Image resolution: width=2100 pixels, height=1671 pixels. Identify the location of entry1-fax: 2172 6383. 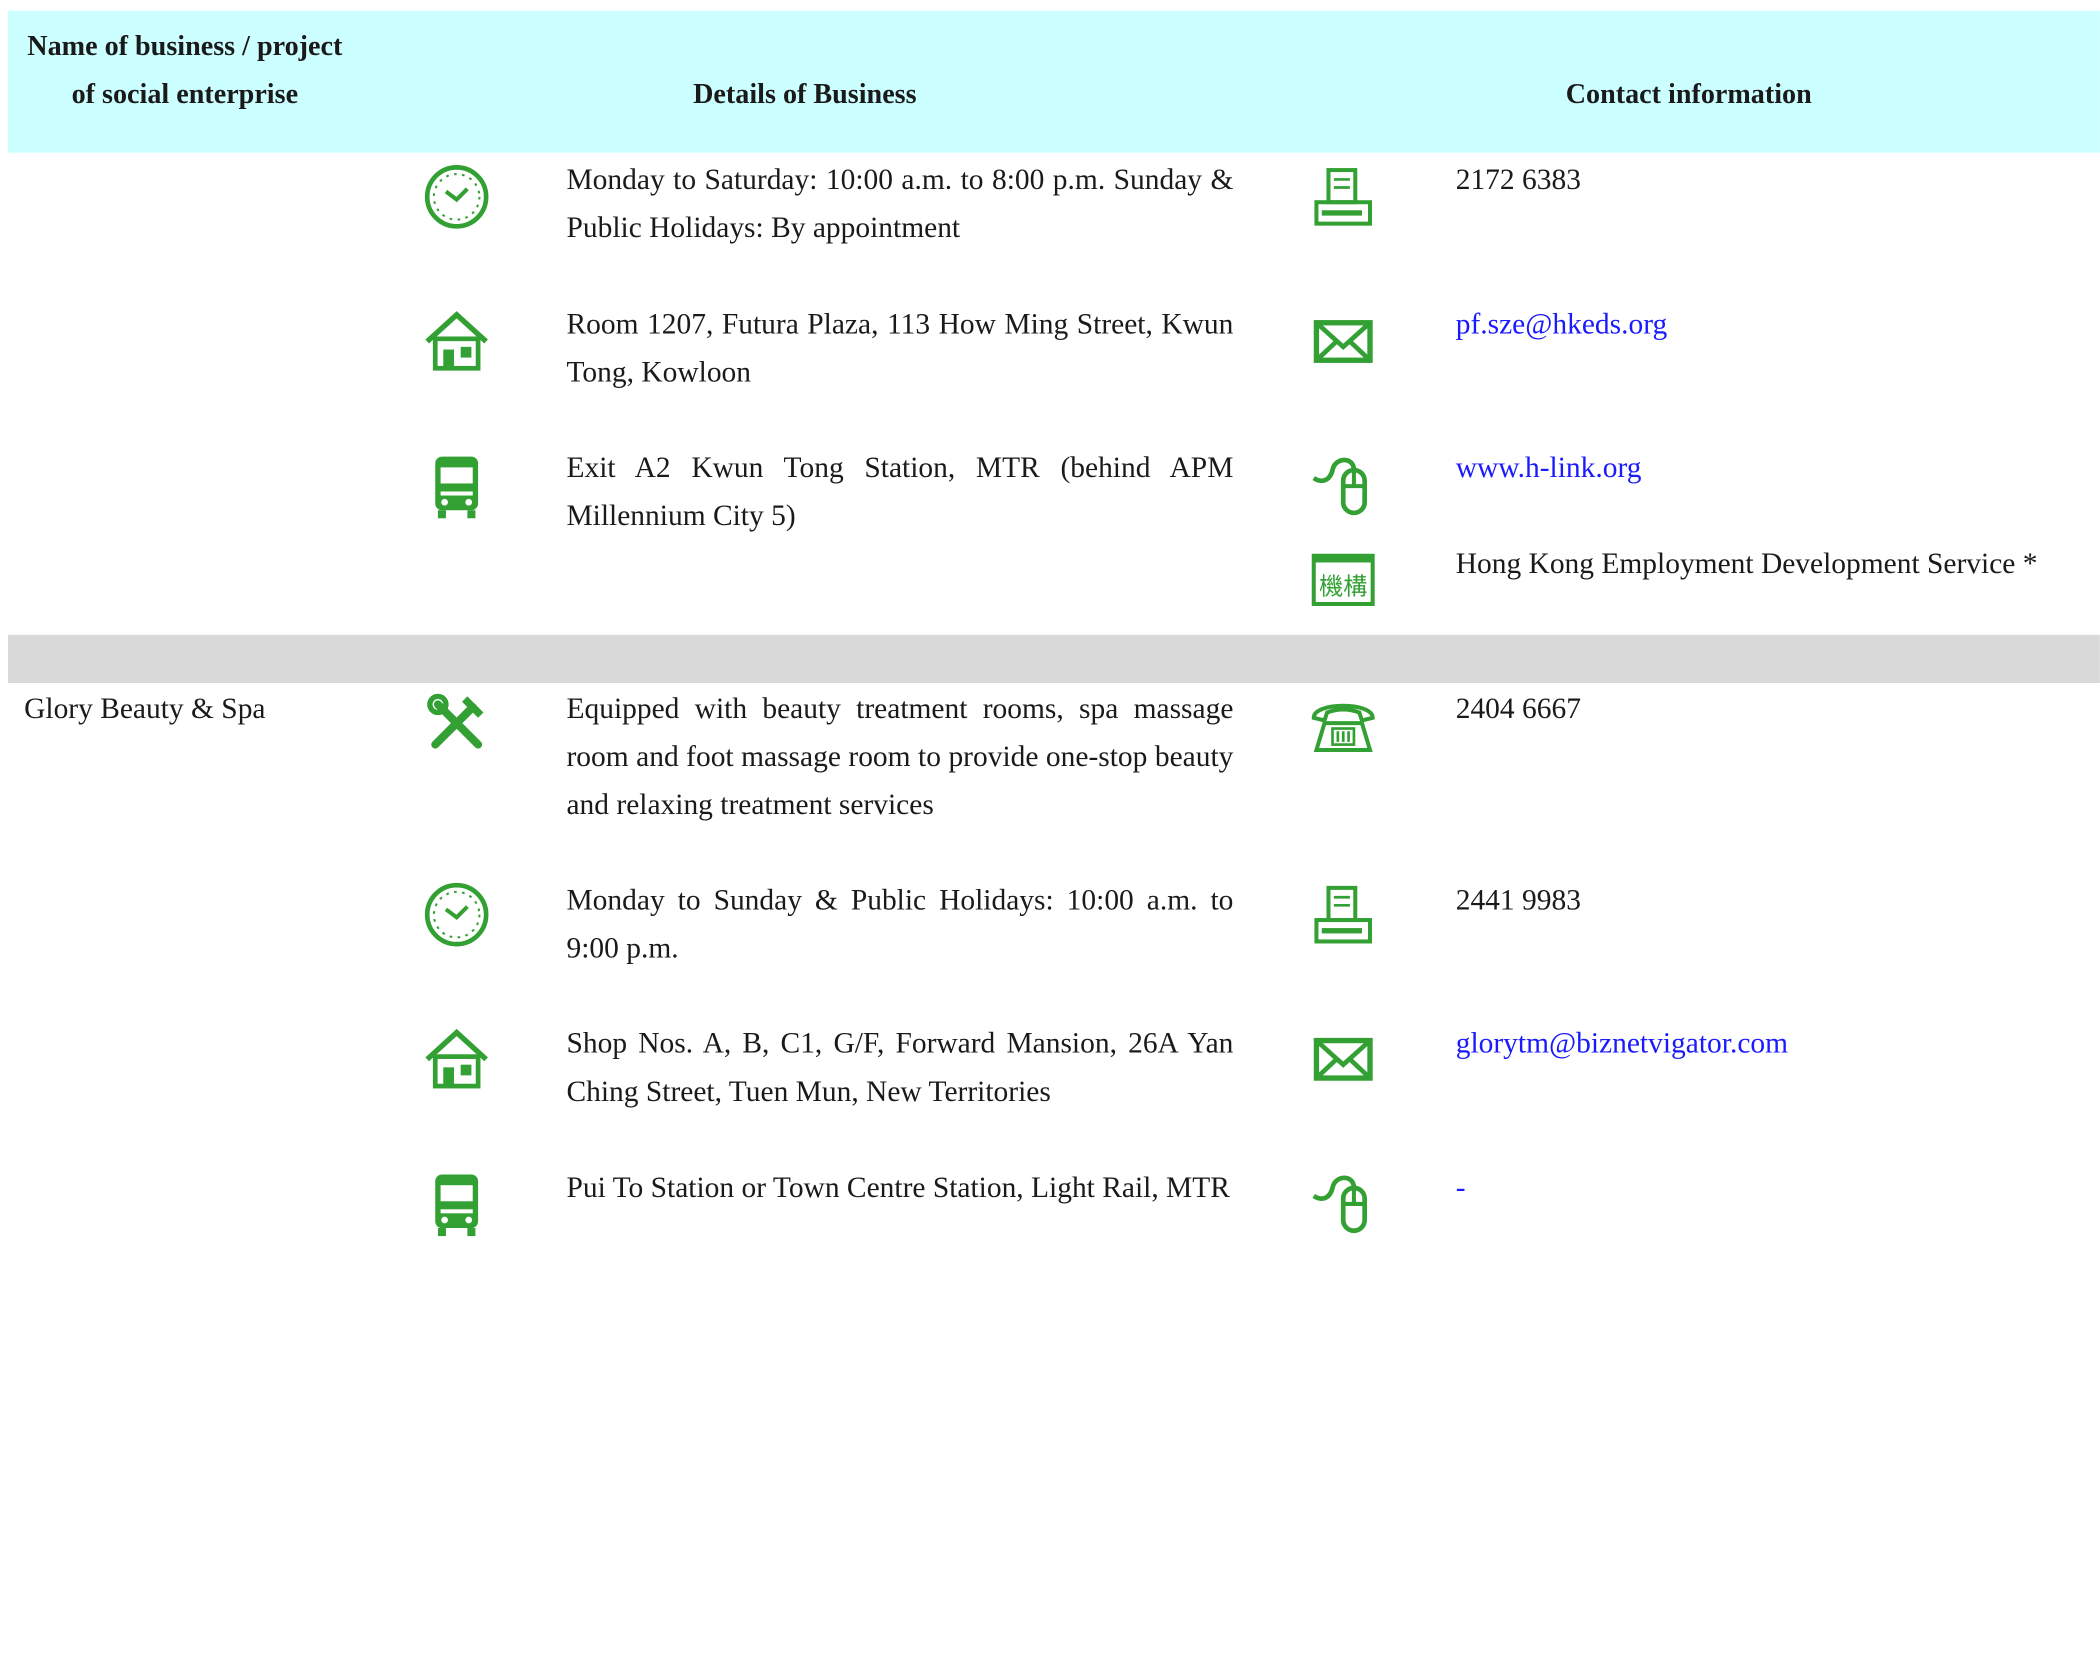
(1518, 179).